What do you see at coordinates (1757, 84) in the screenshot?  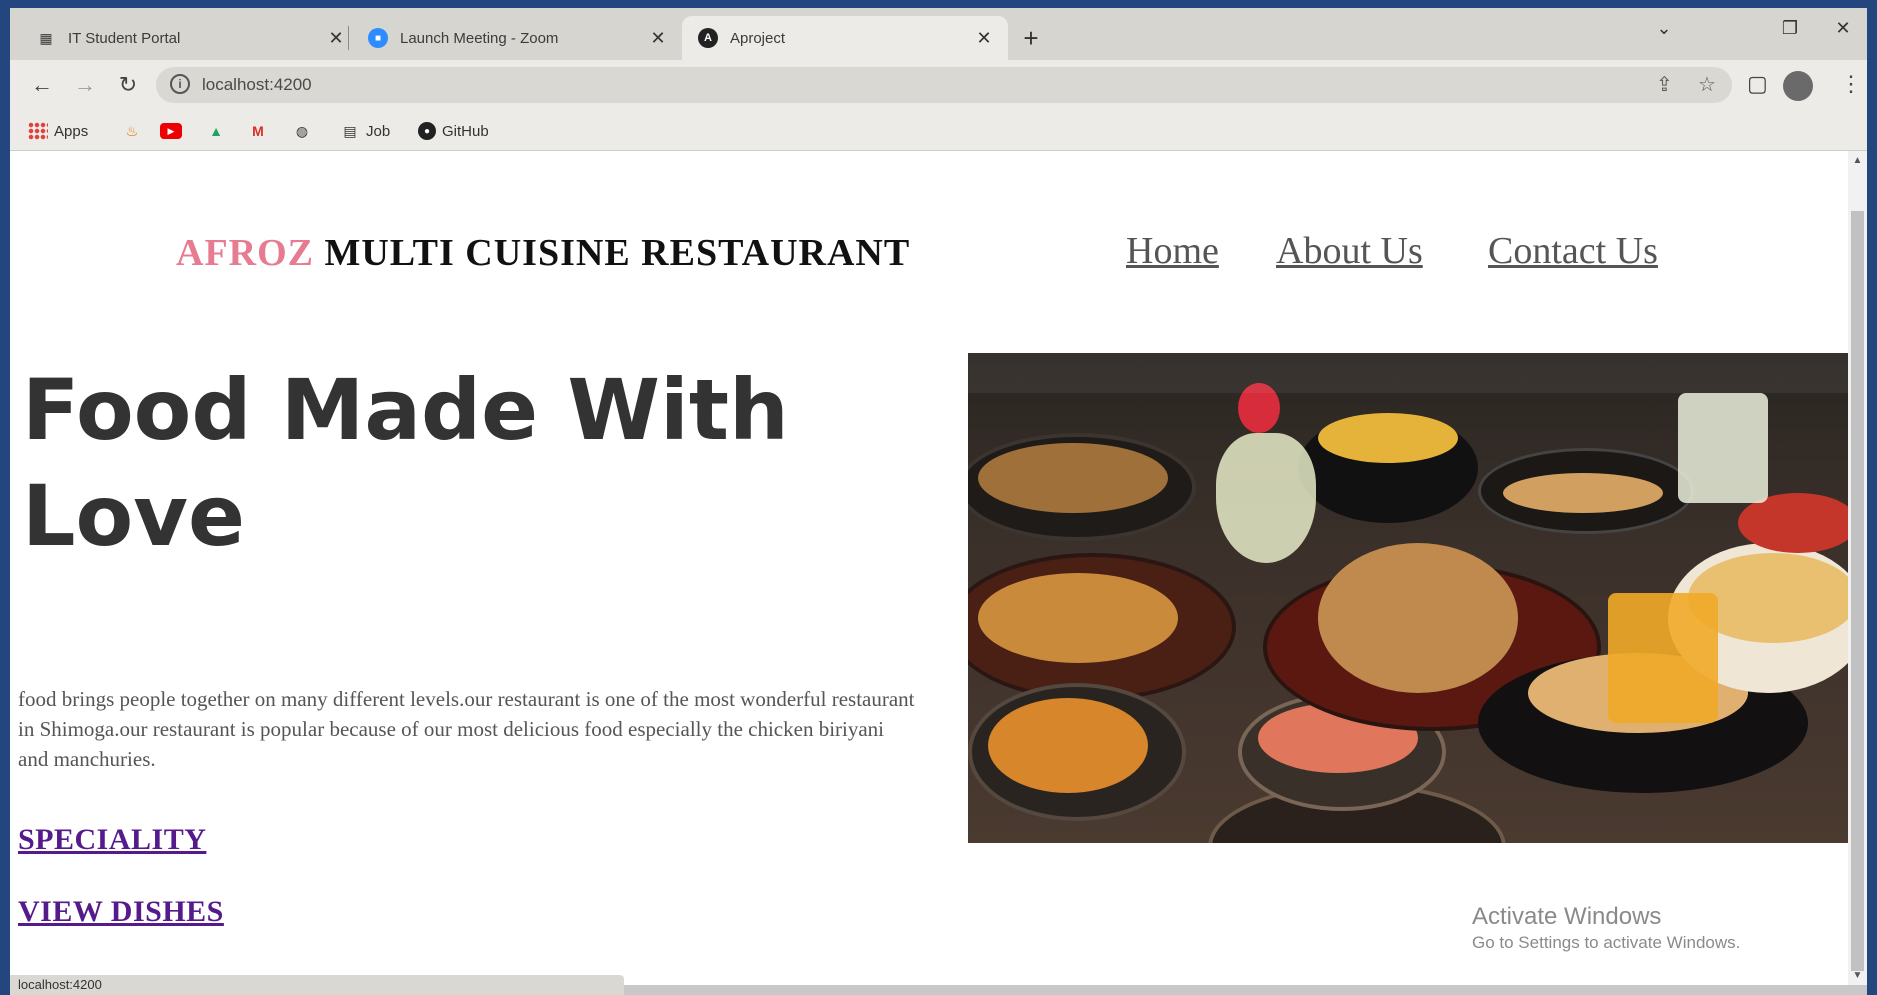 I see `side-panel-icon: ▢` at bounding box center [1757, 84].